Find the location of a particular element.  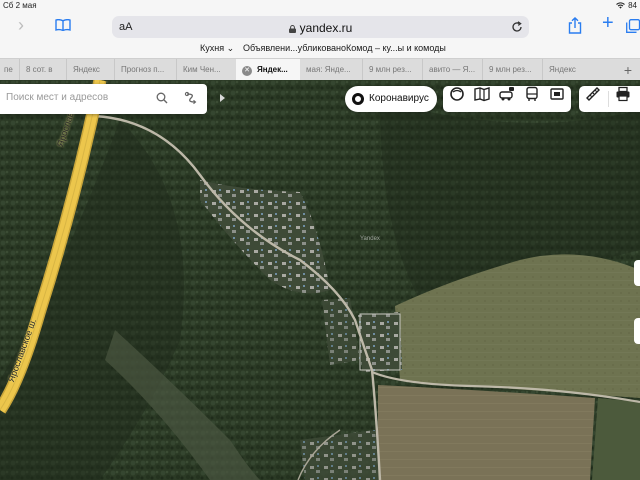

address-bar: аА yandex.ru is located at coordinates (320, 27).